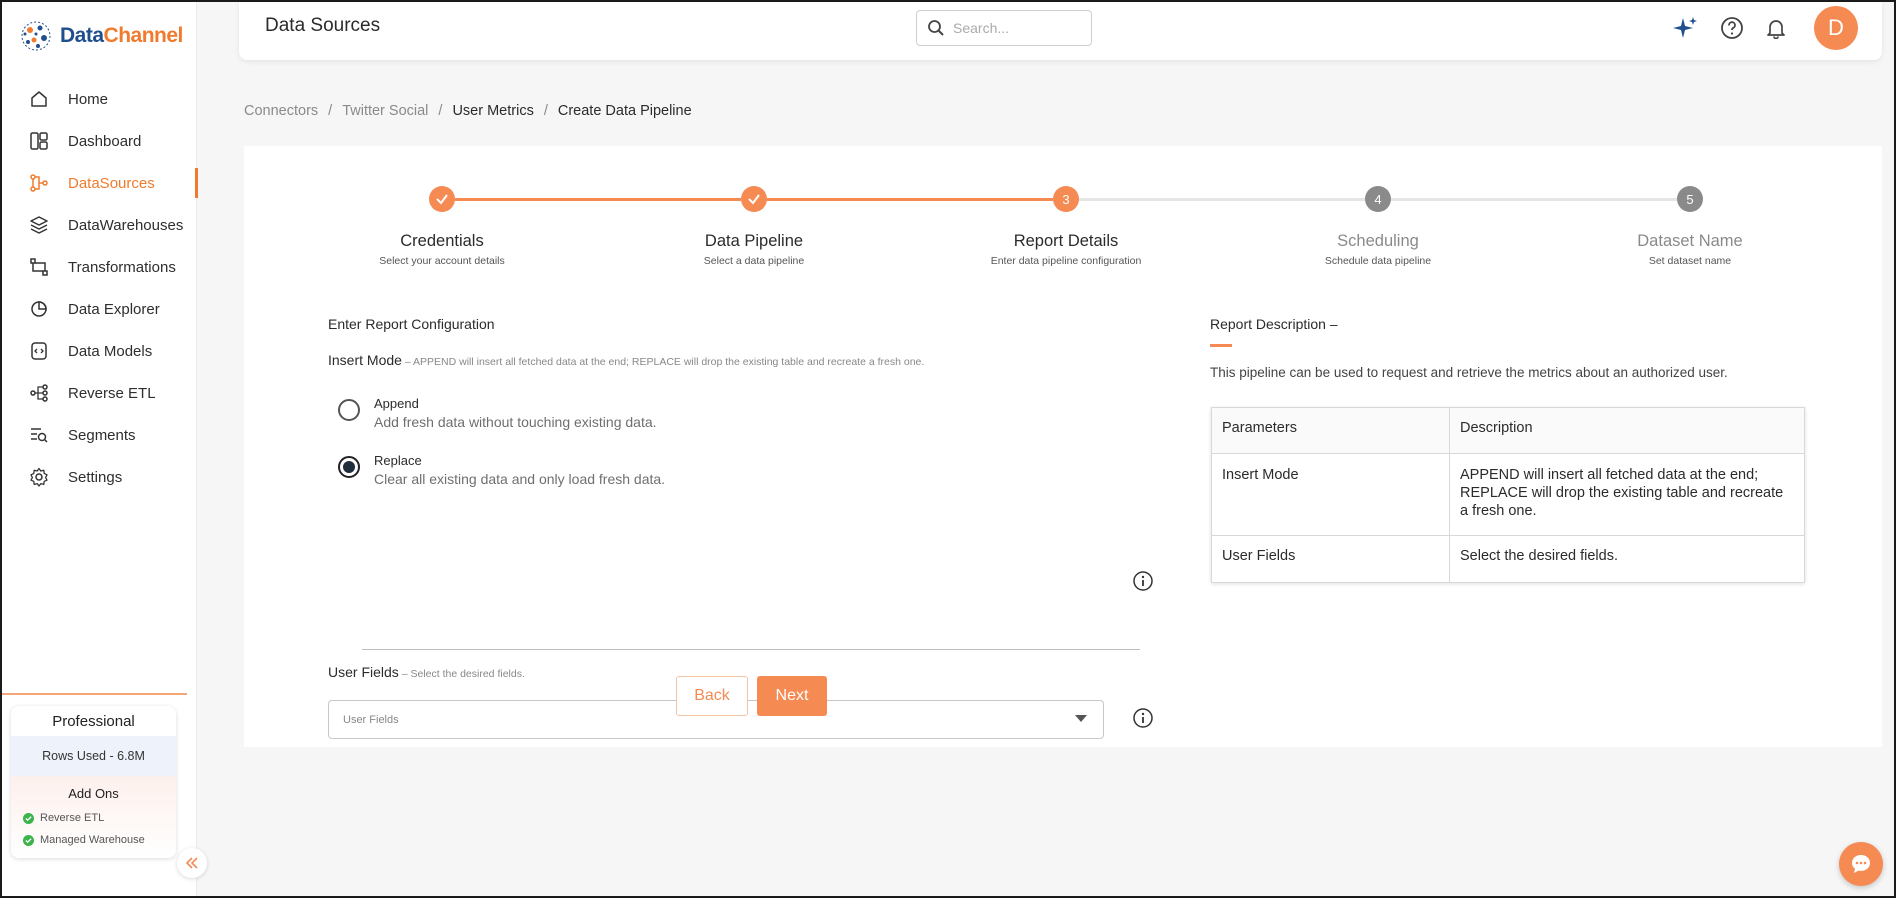  I want to click on addon-item: Reverse ETL, so click(93, 818).